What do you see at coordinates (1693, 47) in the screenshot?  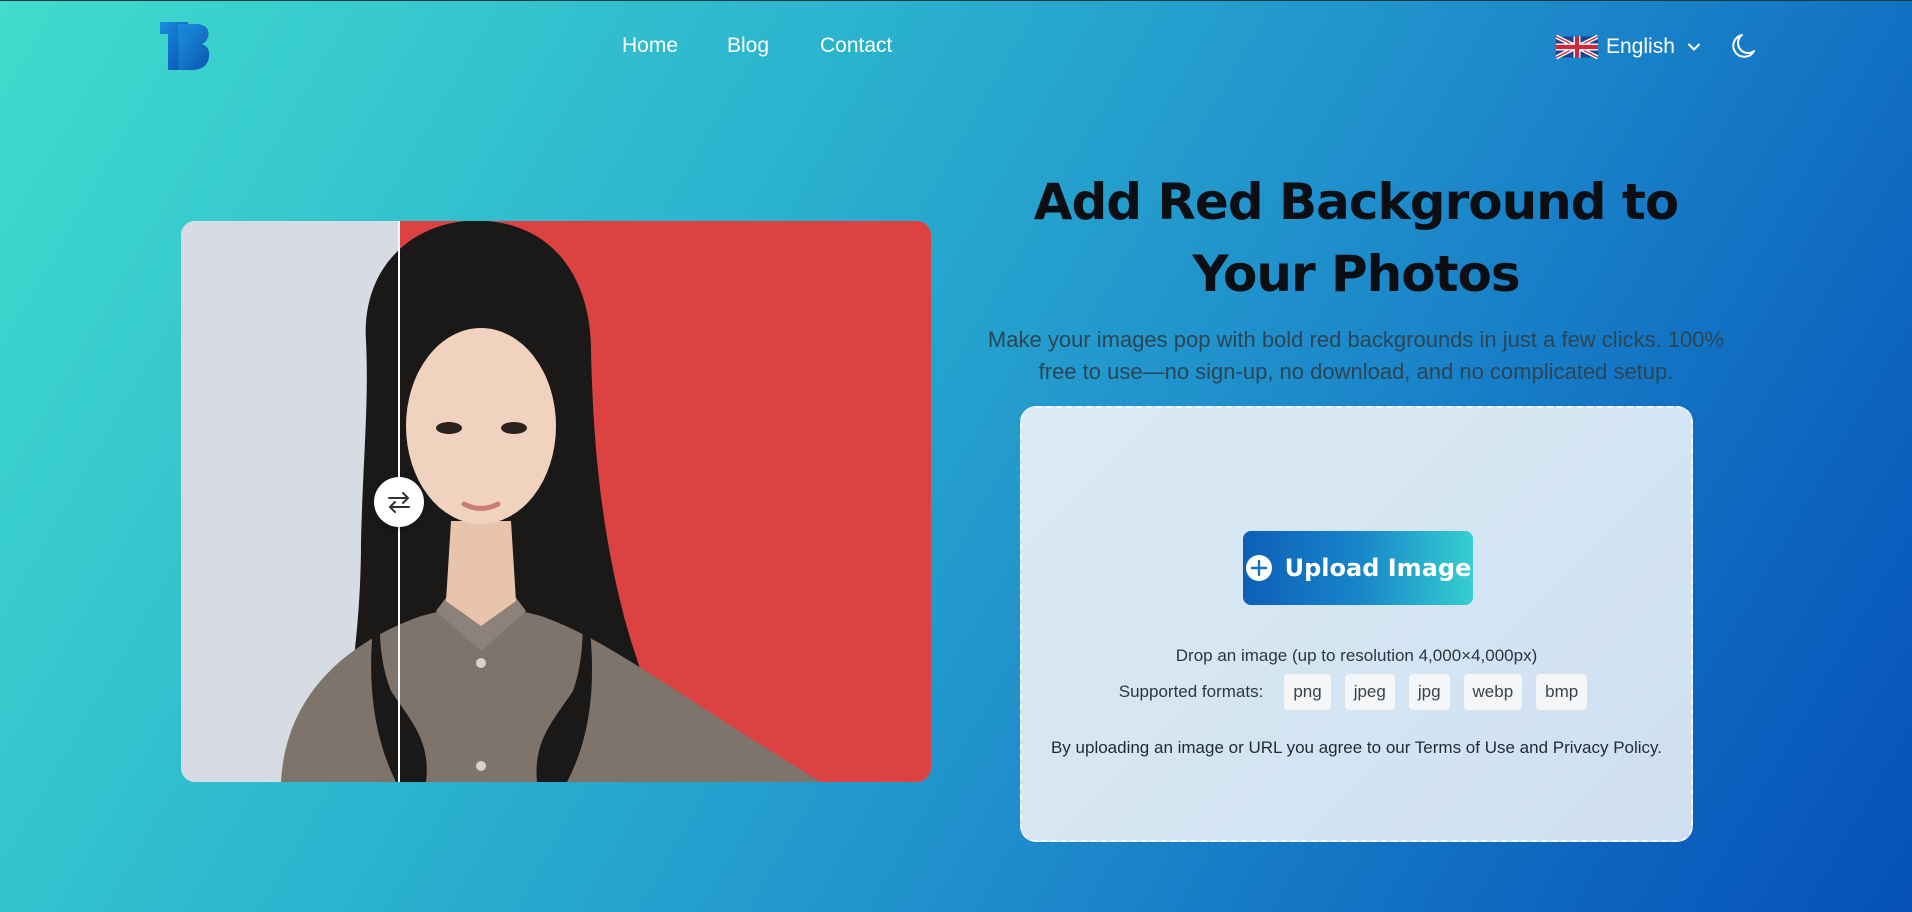 I see `chevron-down-icon` at bounding box center [1693, 47].